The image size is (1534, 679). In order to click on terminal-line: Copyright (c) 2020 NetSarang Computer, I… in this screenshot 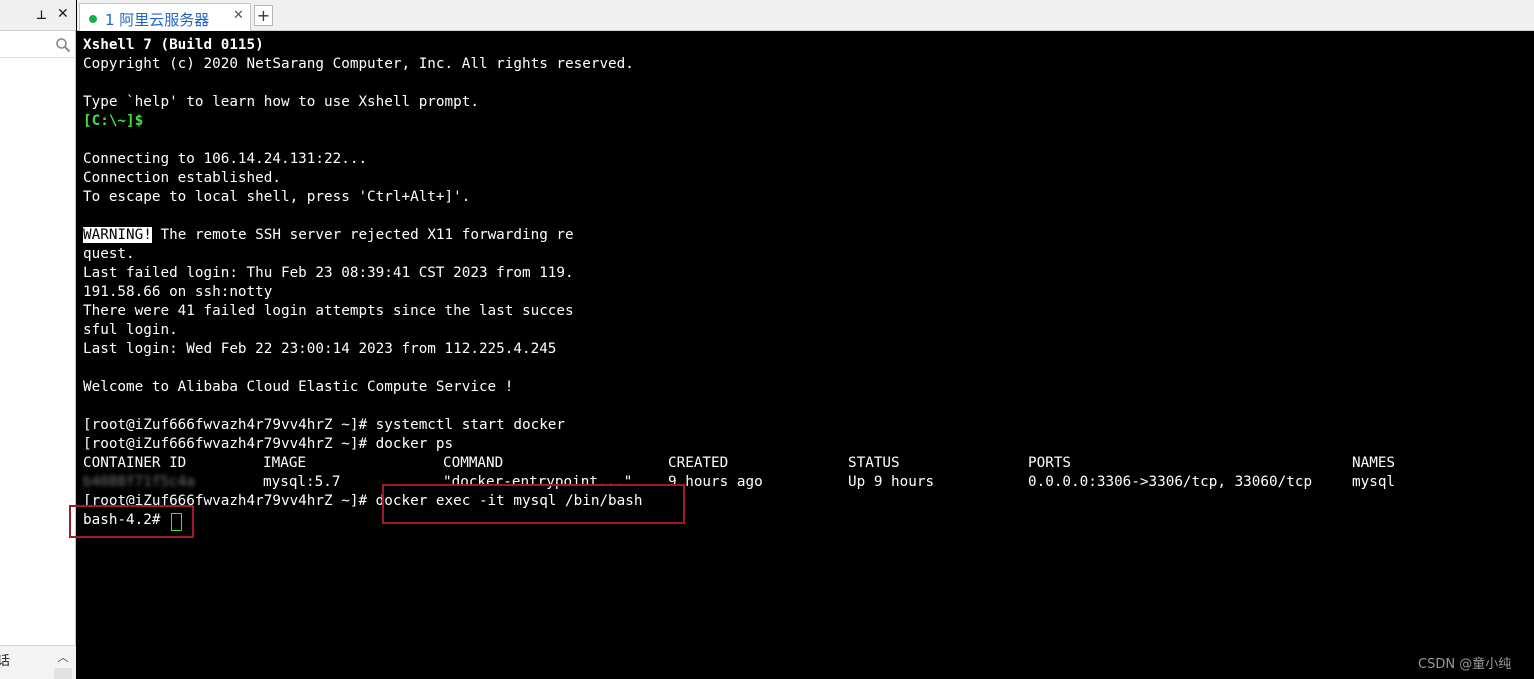, I will do `click(358, 64)`.